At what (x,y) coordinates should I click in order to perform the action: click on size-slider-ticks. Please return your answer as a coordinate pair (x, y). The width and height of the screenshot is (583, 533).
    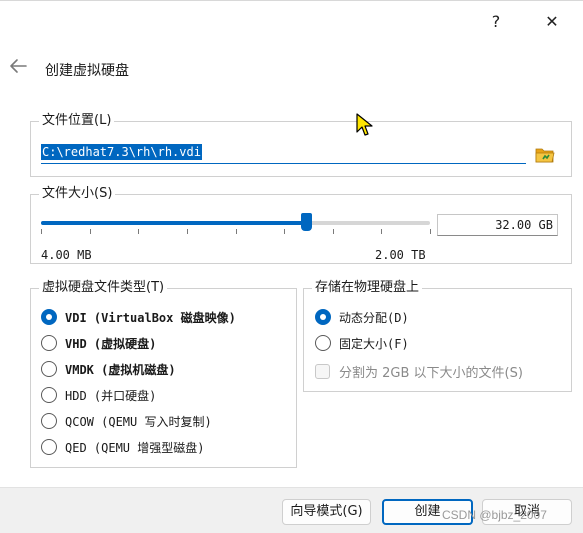
    Looking at the image, I should click on (236, 233).